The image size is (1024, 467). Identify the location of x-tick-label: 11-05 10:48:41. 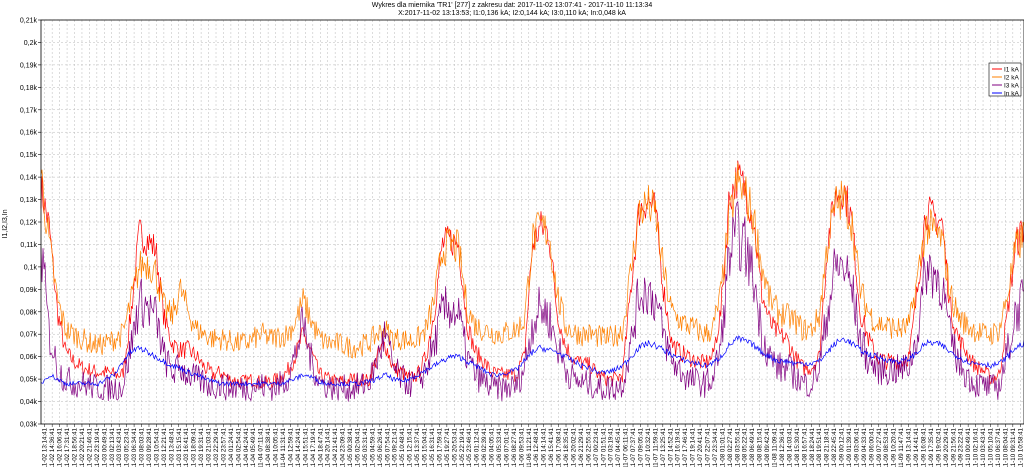
(402, 447).